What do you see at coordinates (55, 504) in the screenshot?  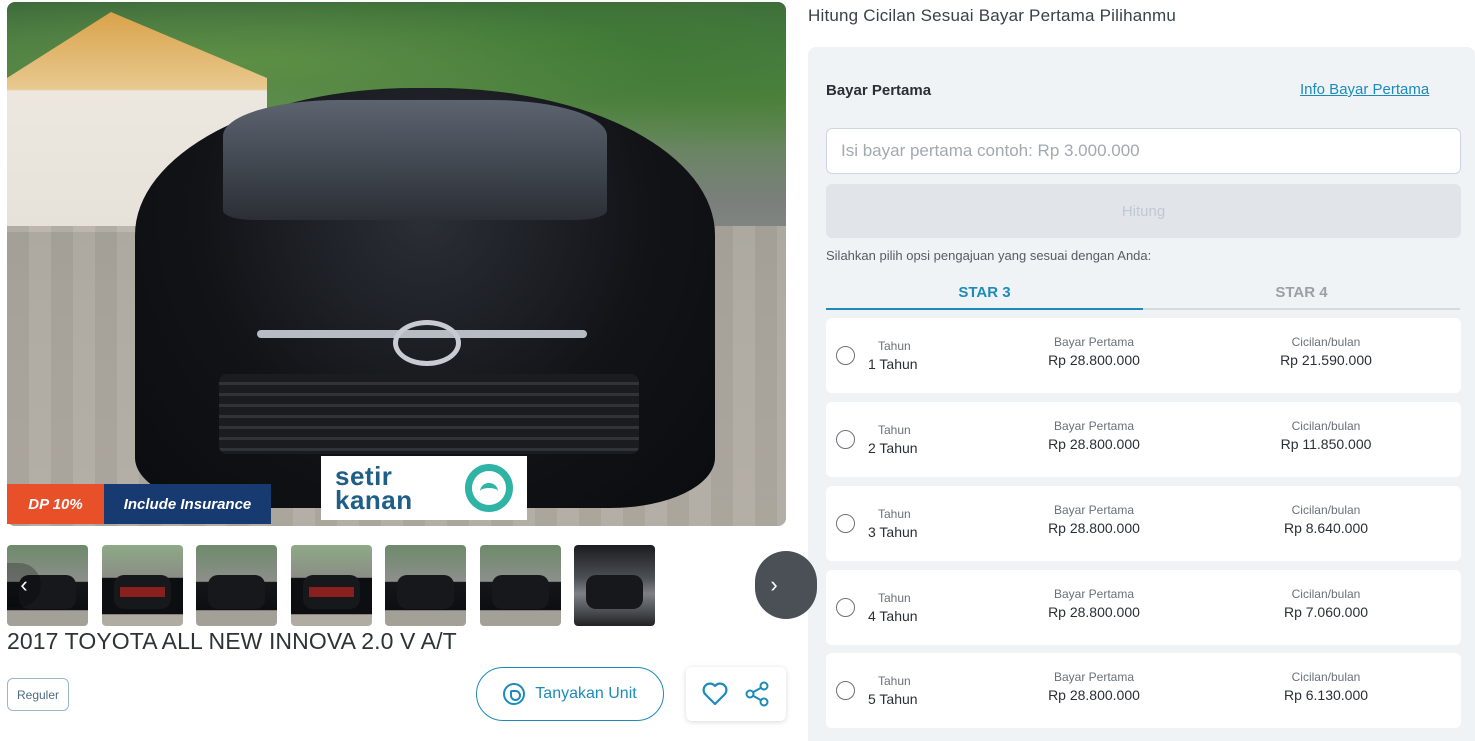 I see `dp-badge: DP 10%` at bounding box center [55, 504].